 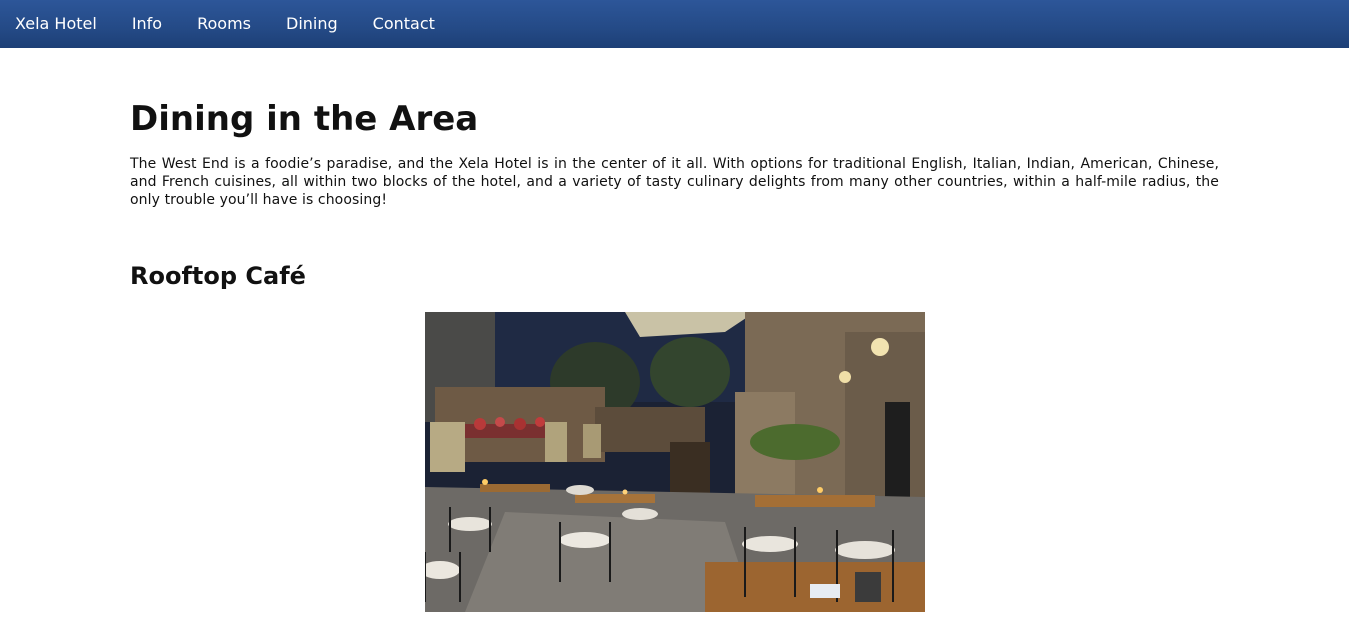 What do you see at coordinates (218, 276) in the screenshot?
I see `section-title-rooftop-cafe: Rooftop Café` at bounding box center [218, 276].